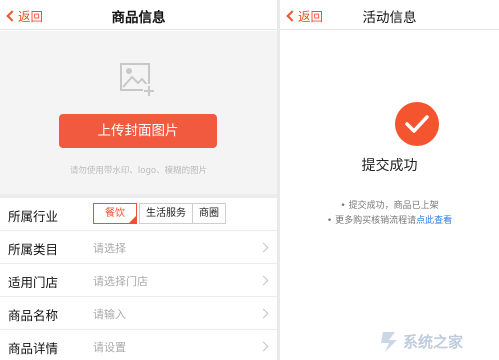  Describe the element at coordinates (389, 18) in the screenshot. I see `page-title: 活动信息` at that location.